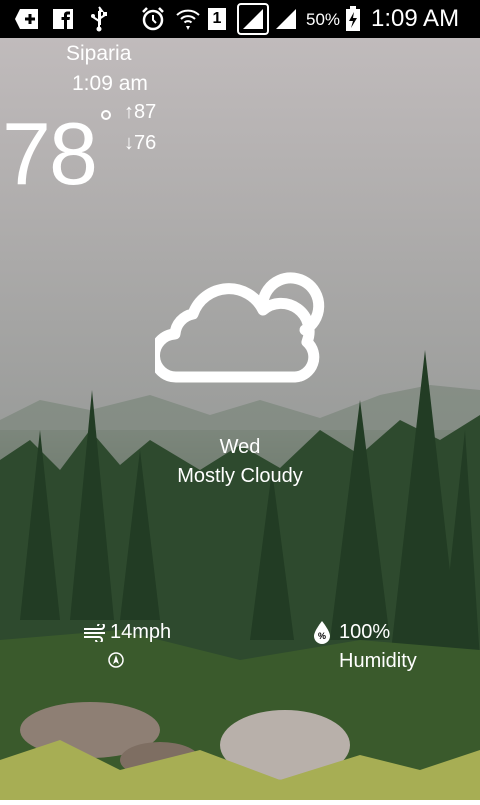 The image size is (480, 805). Describe the element at coordinates (63, 19) in the screenshot. I see `facebook-icon` at that location.